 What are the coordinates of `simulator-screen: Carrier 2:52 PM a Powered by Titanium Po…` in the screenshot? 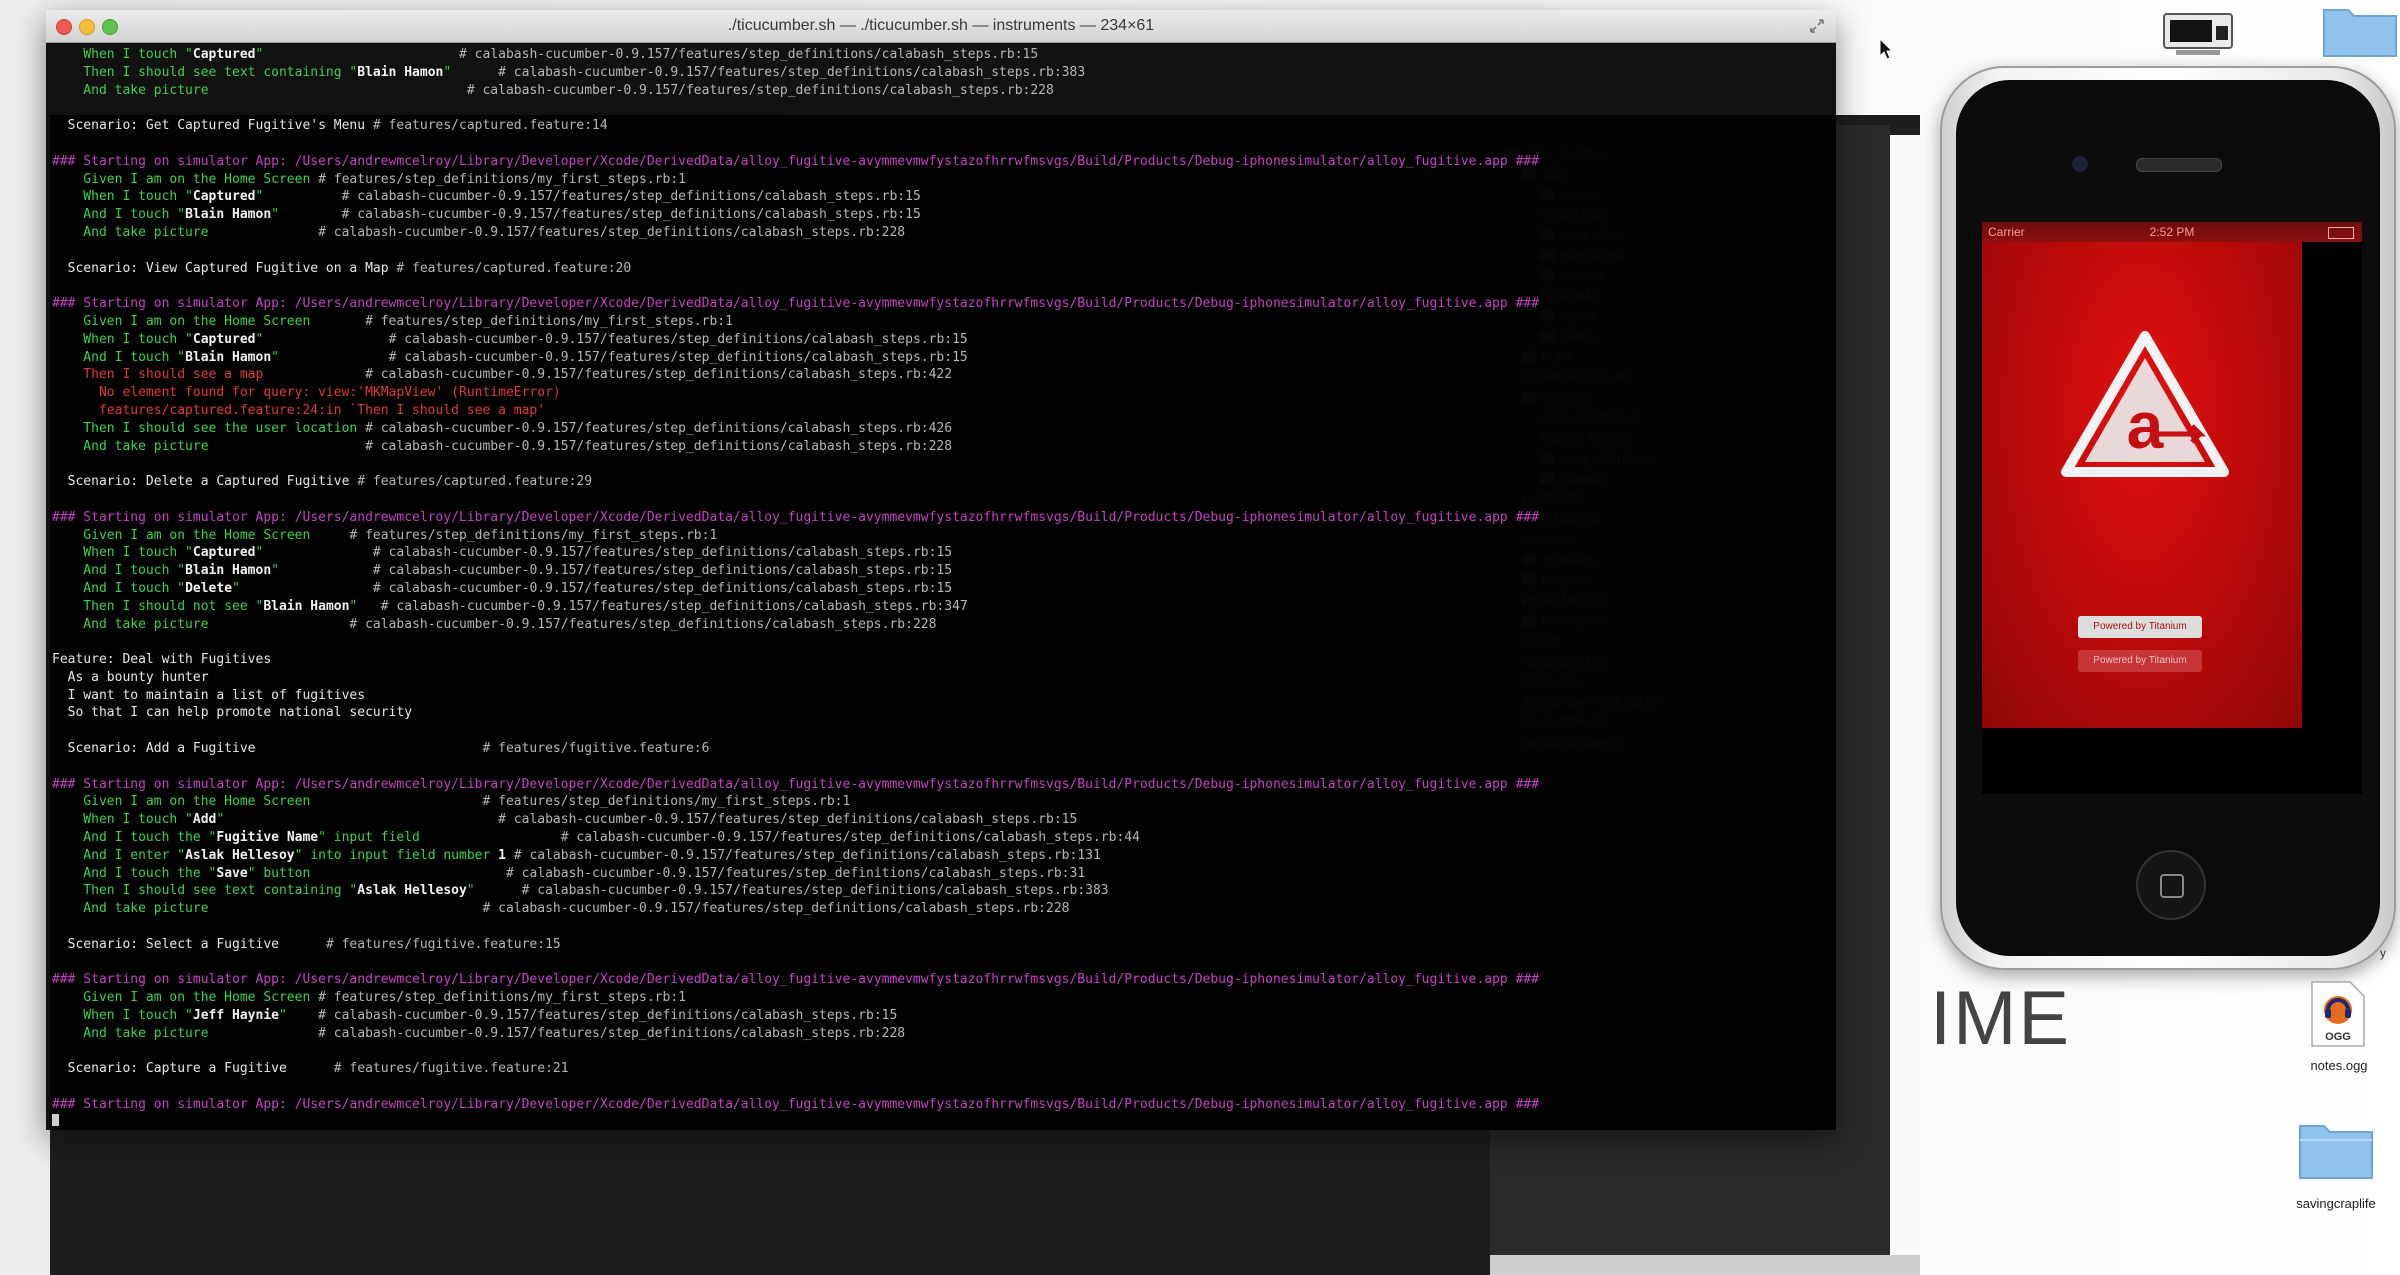 It's located at (2172, 508).